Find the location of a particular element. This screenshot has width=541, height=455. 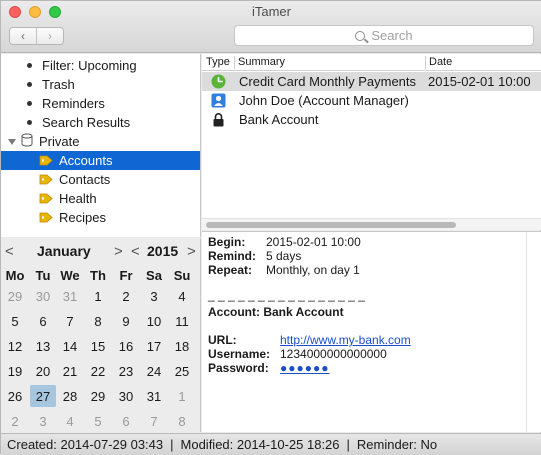

calendar-day: 22 is located at coordinates (98, 371).